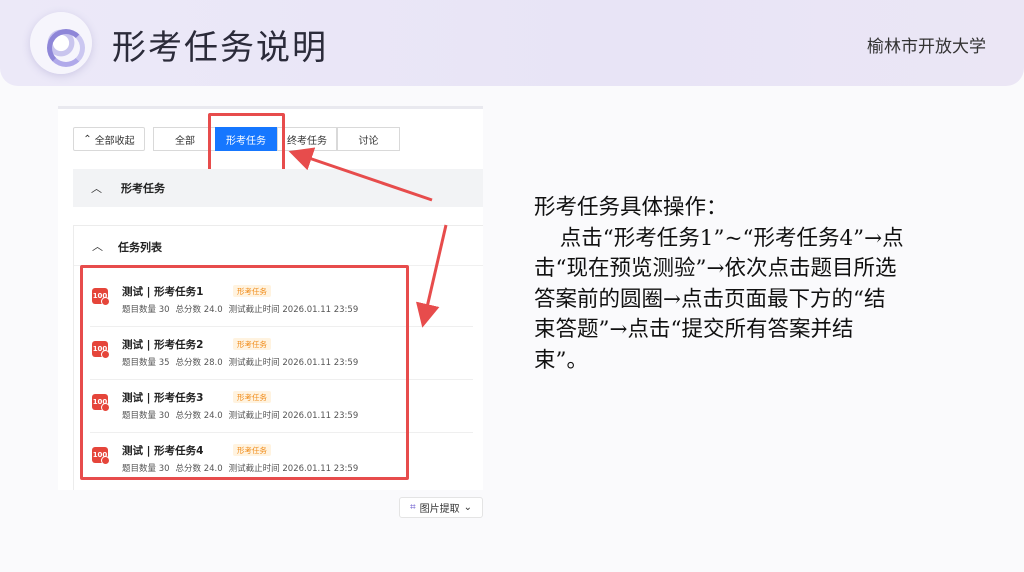 This screenshot has height=572, width=1024. Describe the element at coordinates (360, 174) in the screenshot. I see `arrow-to-tab` at that location.